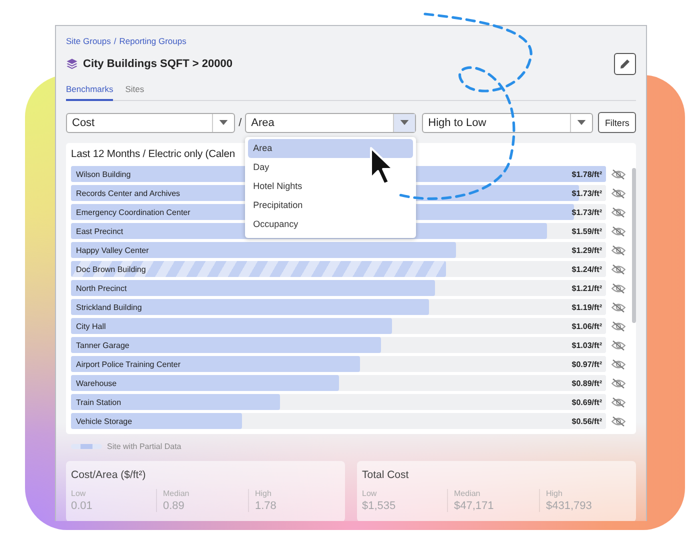  I want to click on sort-select: High to Low, so click(508, 122).